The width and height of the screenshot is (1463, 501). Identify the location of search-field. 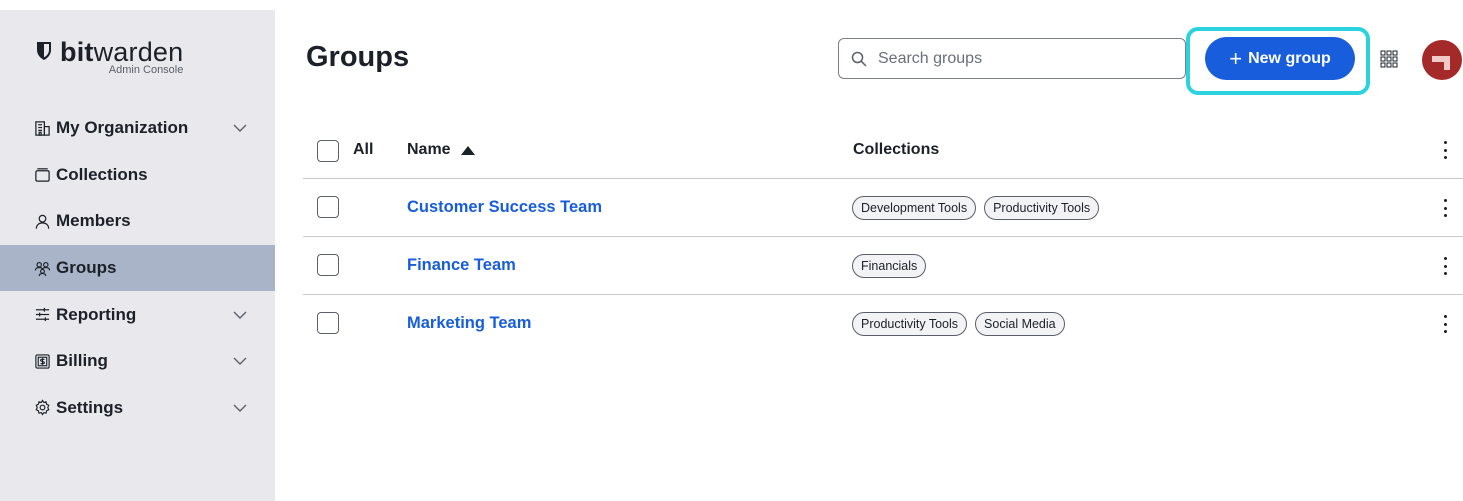
(1012, 58).